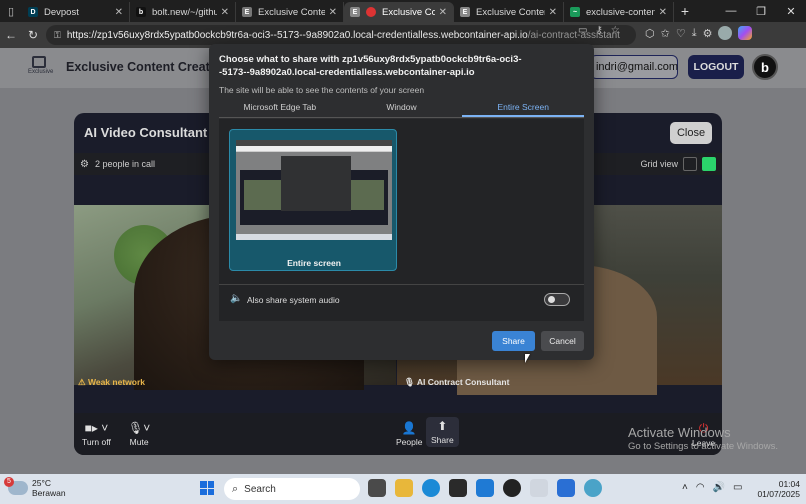 The width and height of the screenshot is (806, 504). What do you see at coordinates (791, 11) in the screenshot?
I see `close-window-icon: ✕` at bounding box center [791, 11].